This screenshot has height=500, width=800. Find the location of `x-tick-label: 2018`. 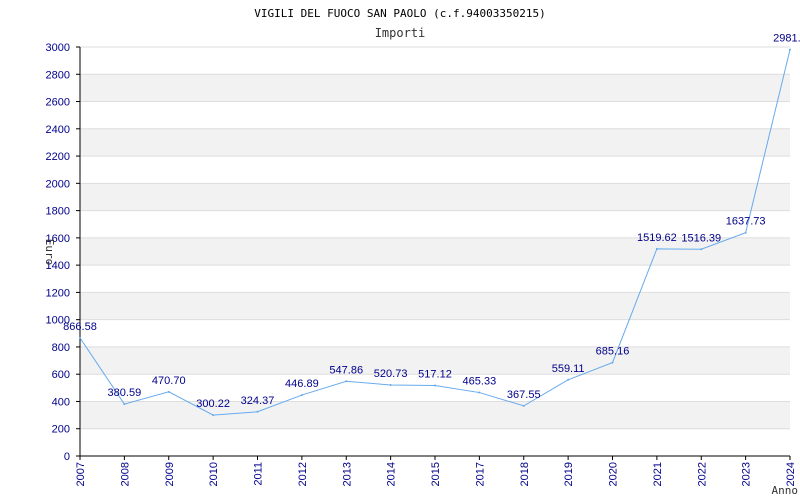

x-tick-label: 2018 is located at coordinates (525, 474).